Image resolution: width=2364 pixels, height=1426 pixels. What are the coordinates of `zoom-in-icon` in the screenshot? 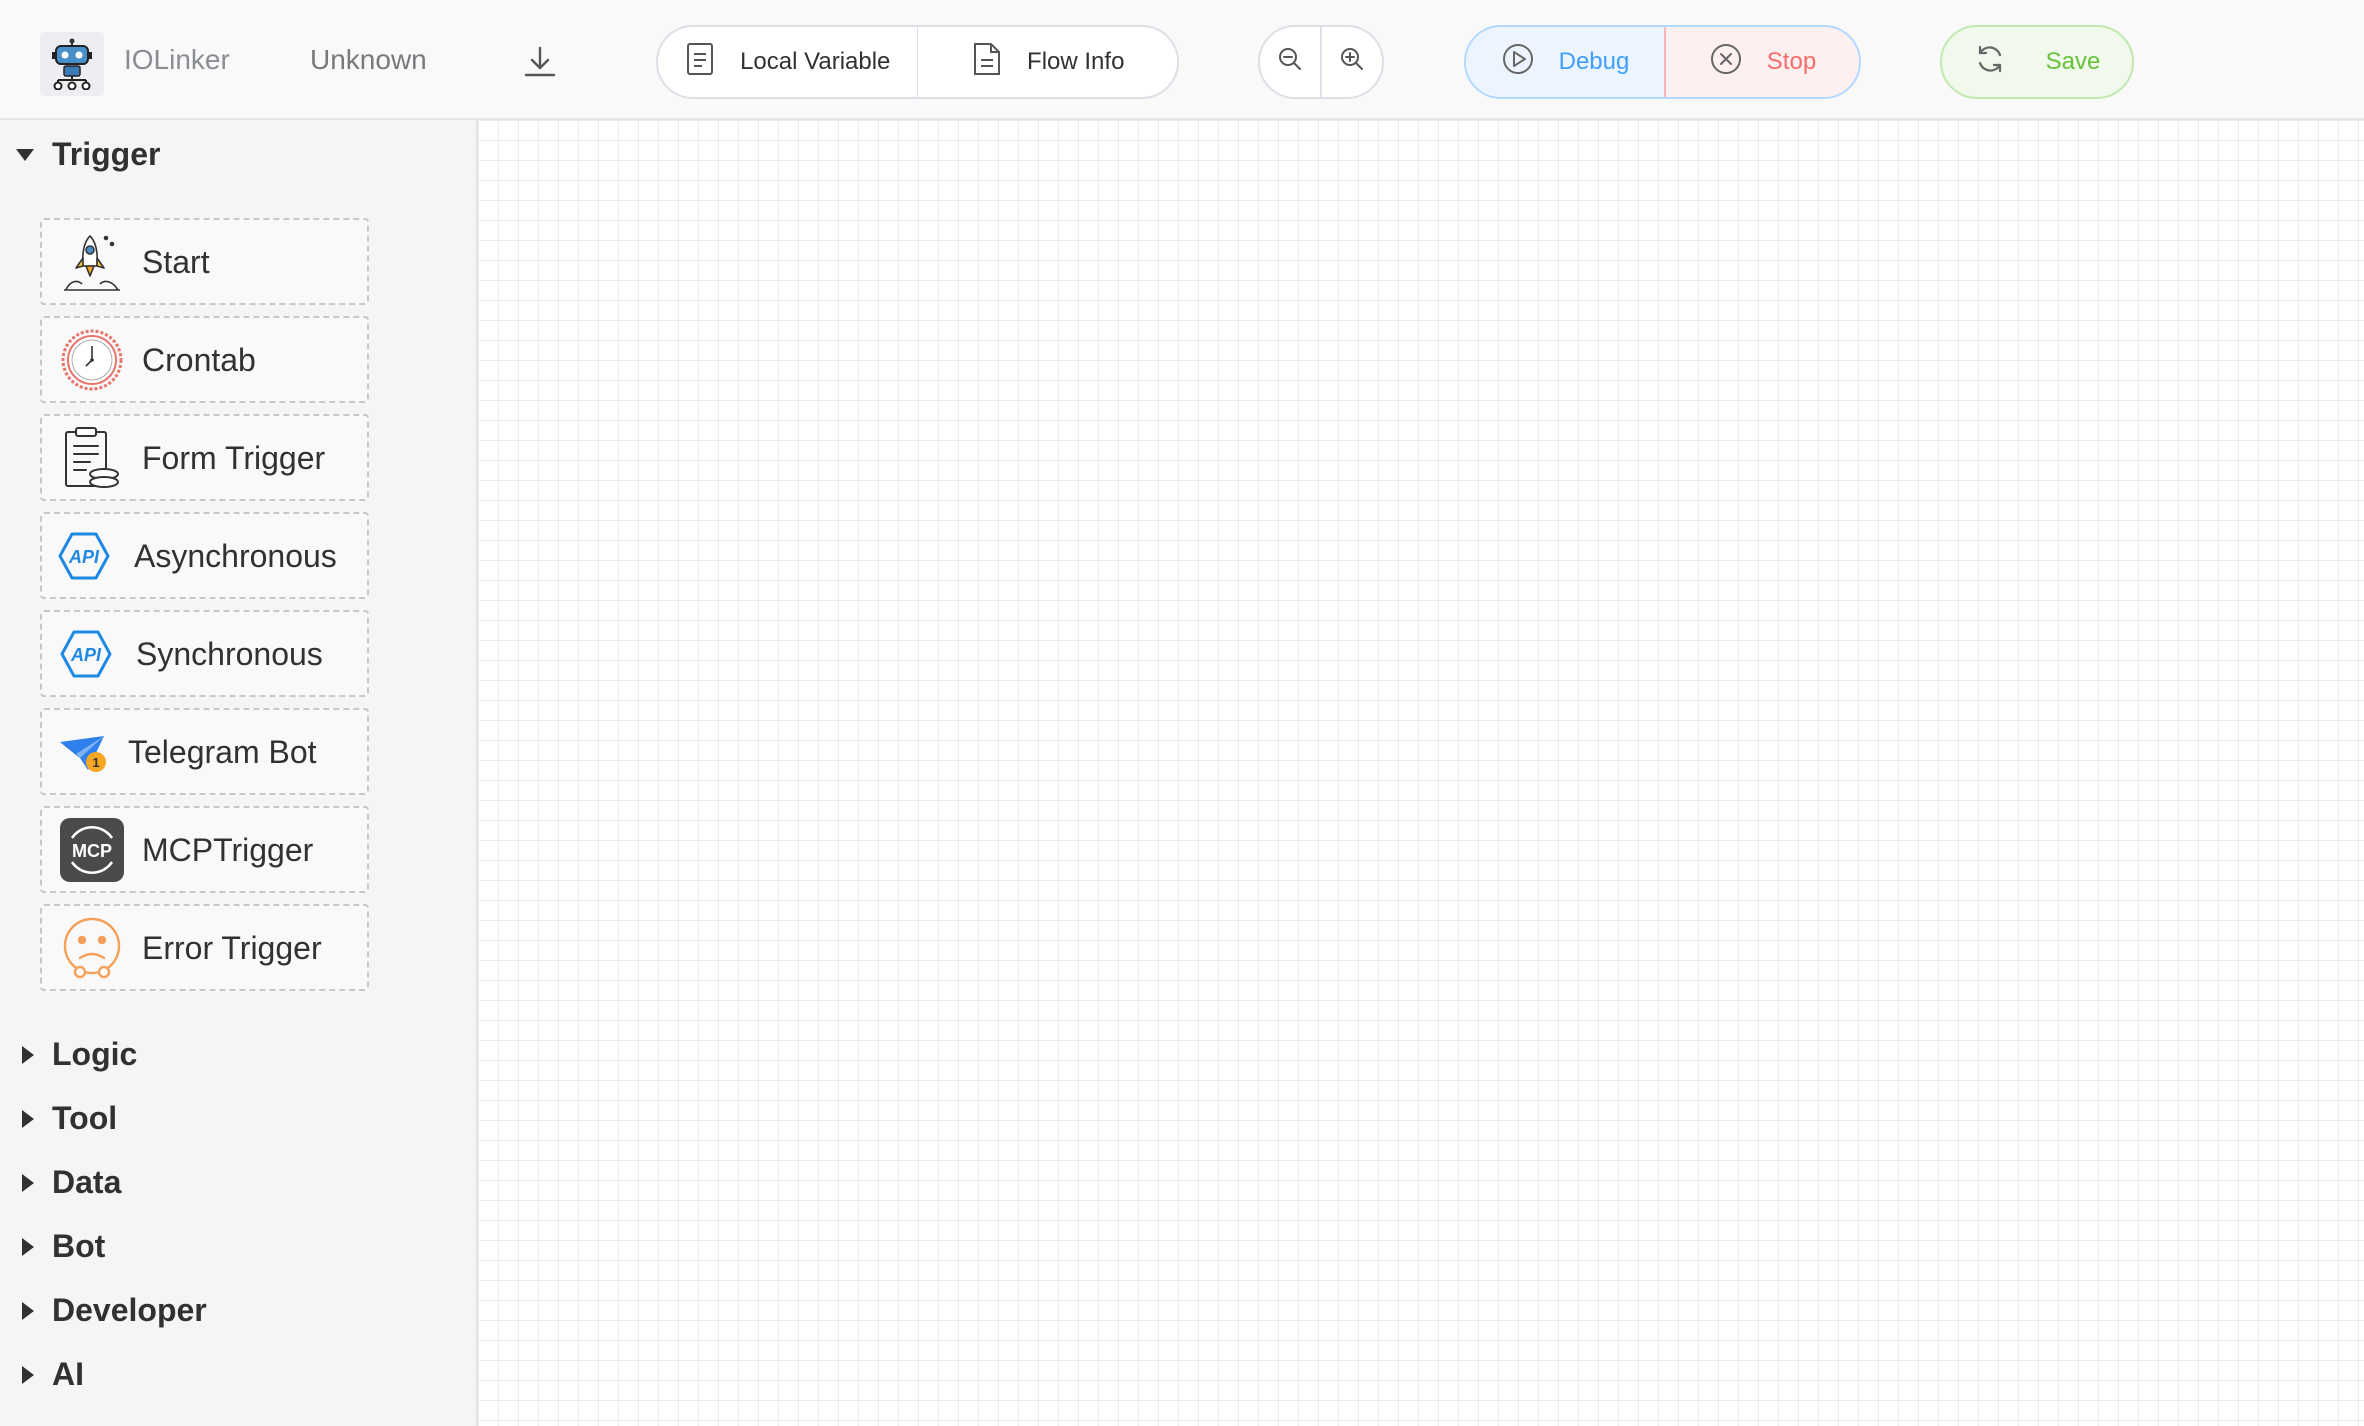 It's located at (1352, 62).